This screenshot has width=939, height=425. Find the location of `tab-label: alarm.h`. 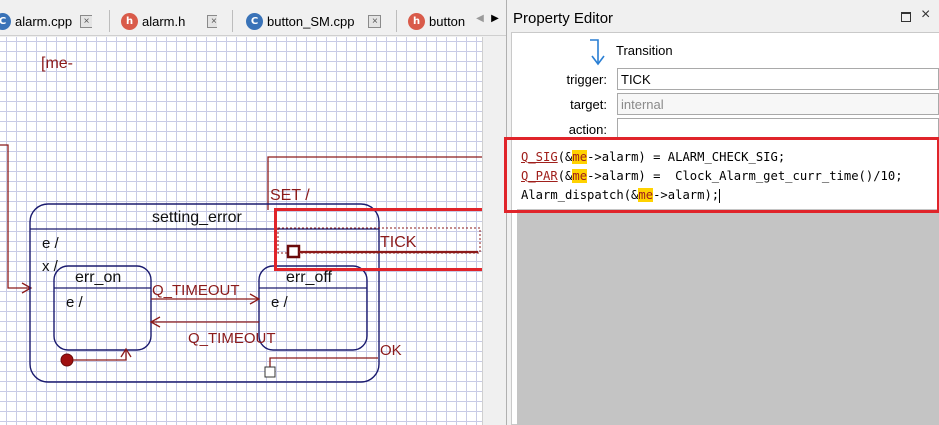

tab-label: alarm.h is located at coordinates (164, 21).